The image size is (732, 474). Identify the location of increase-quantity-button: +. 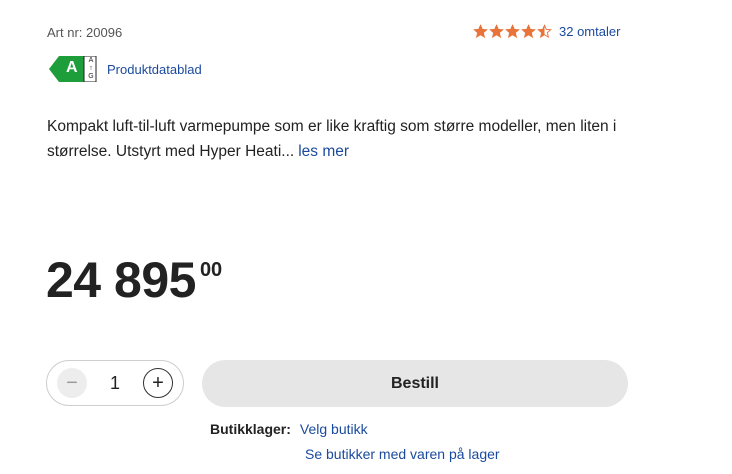
(157, 383).